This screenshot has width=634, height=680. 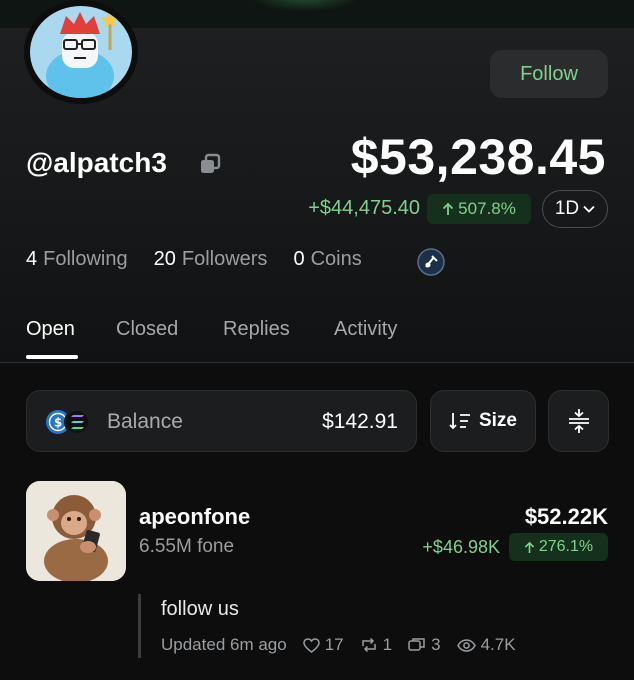 What do you see at coordinates (96, 162) in the screenshot?
I see `username: @alpatch3` at bounding box center [96, 162].